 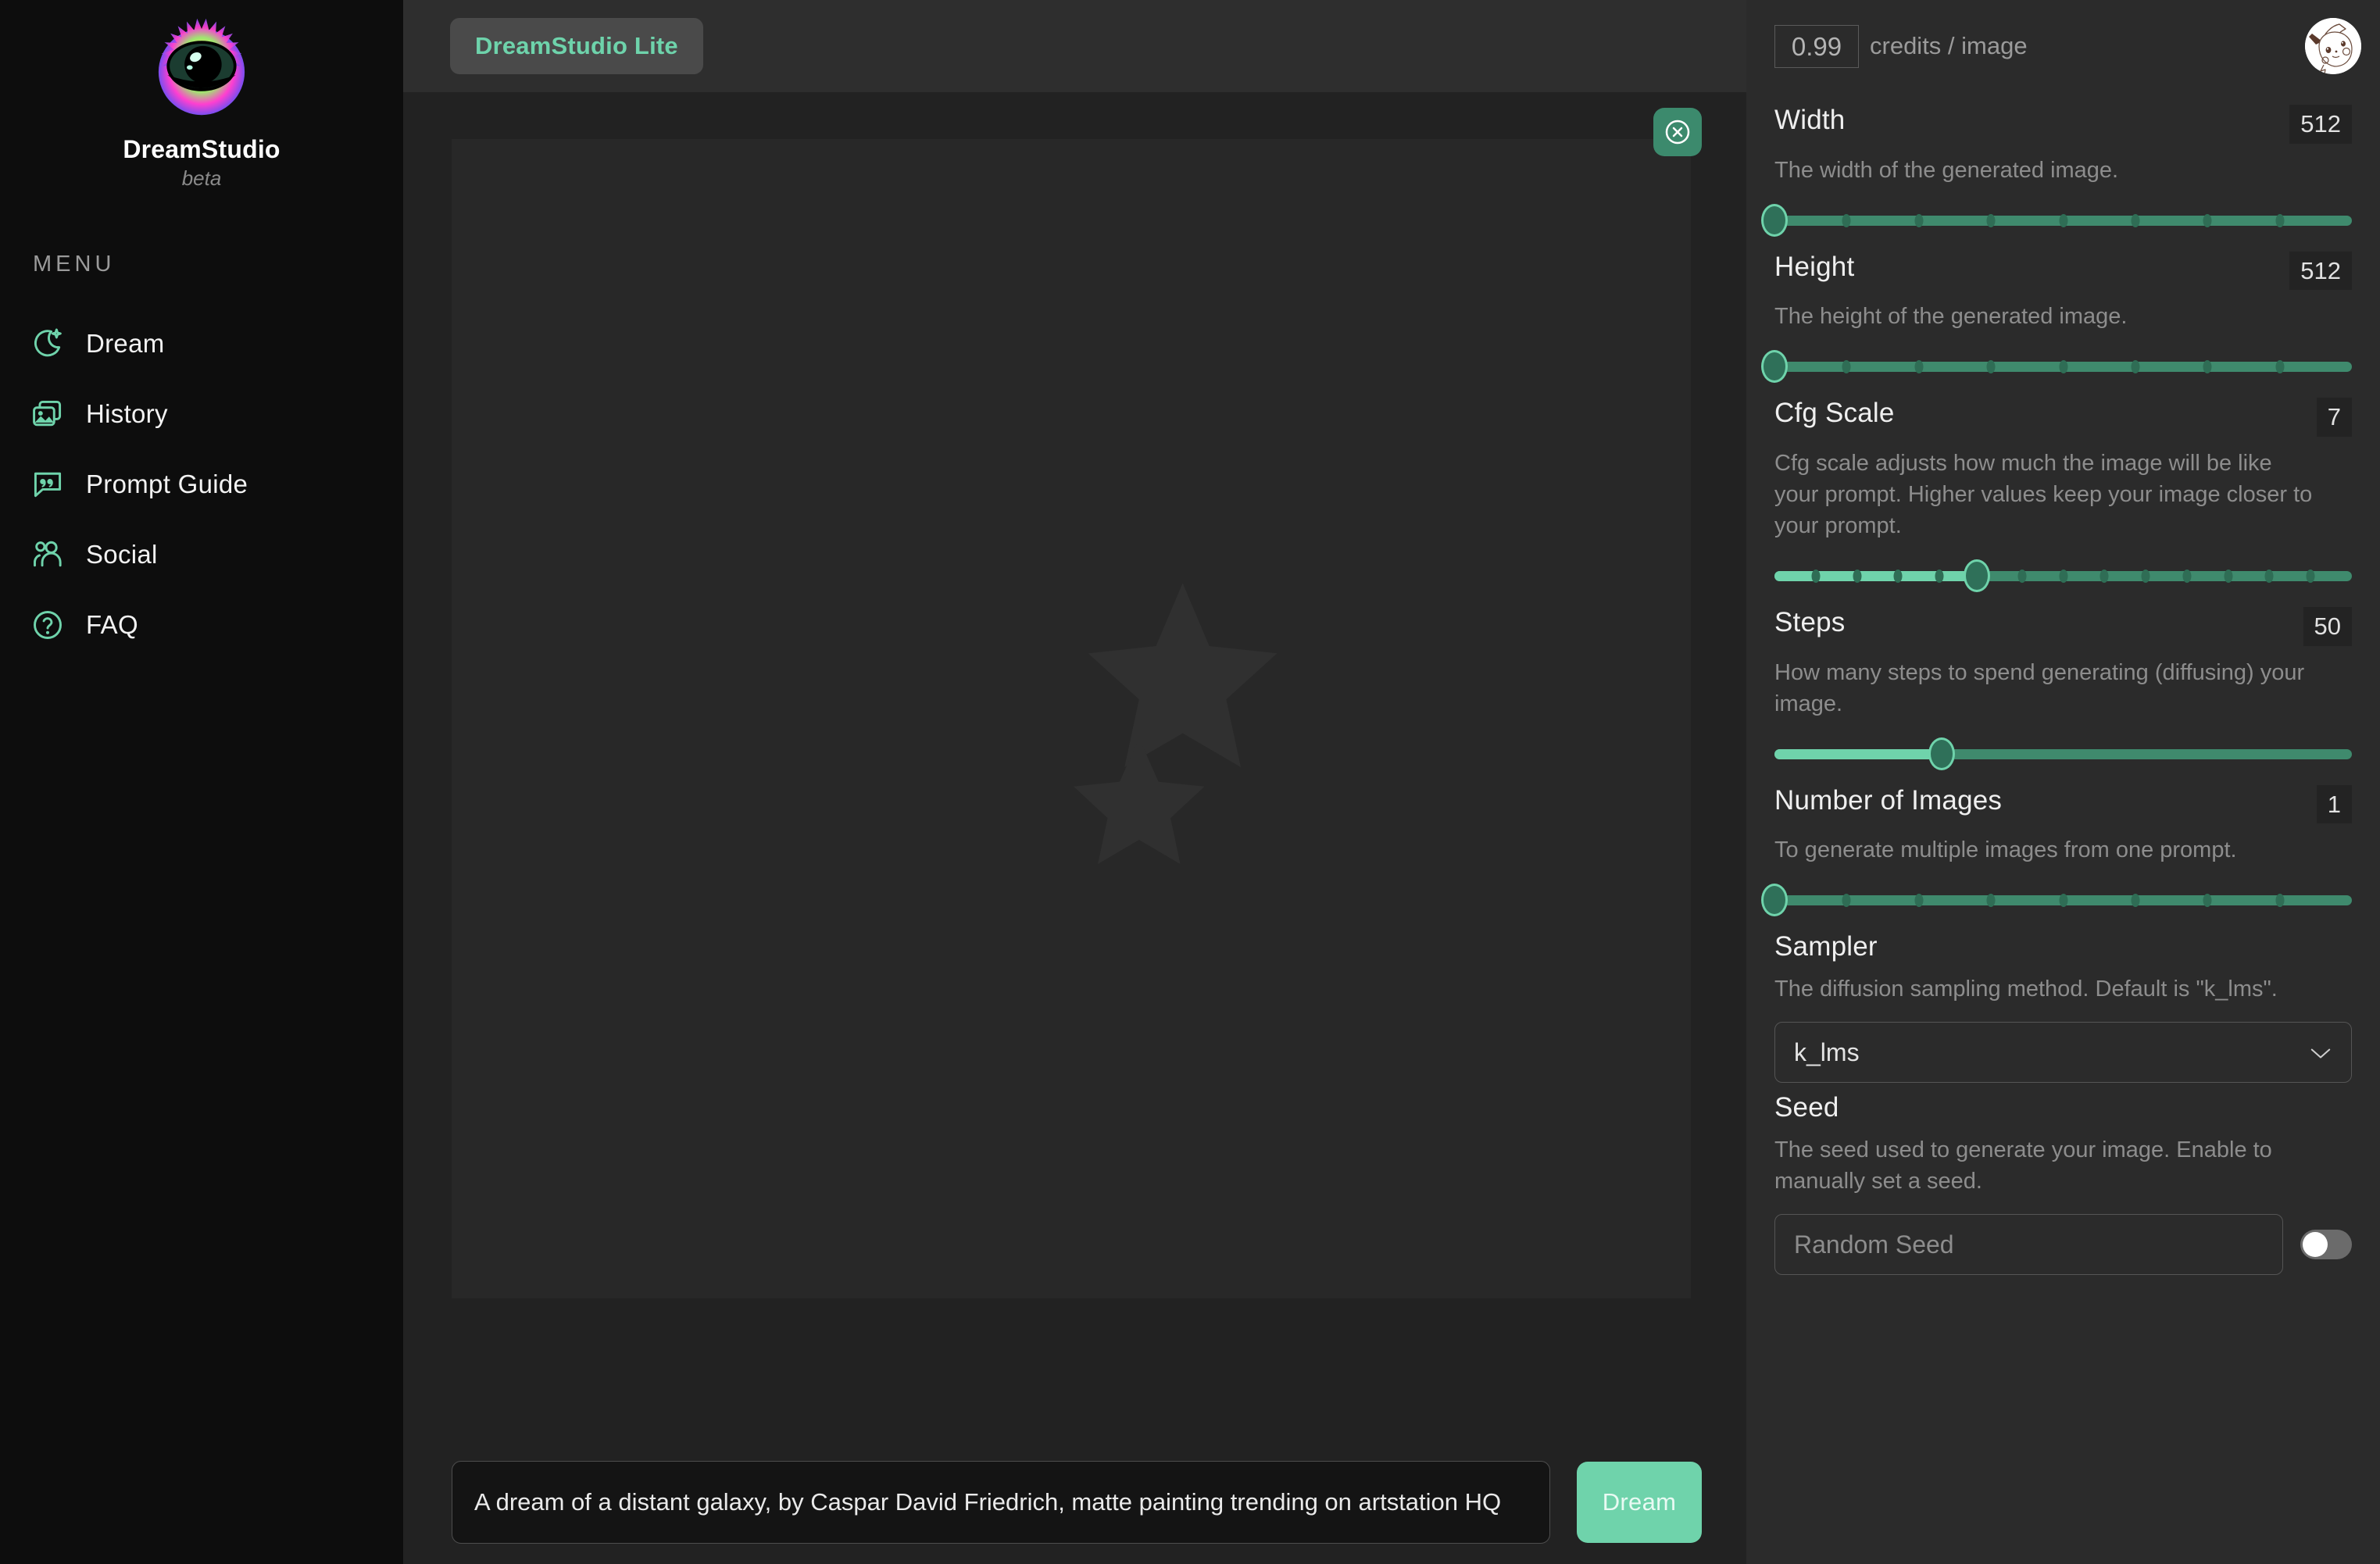 I want to click on setting-title: Number of Images, so click(x=1888, y=800).